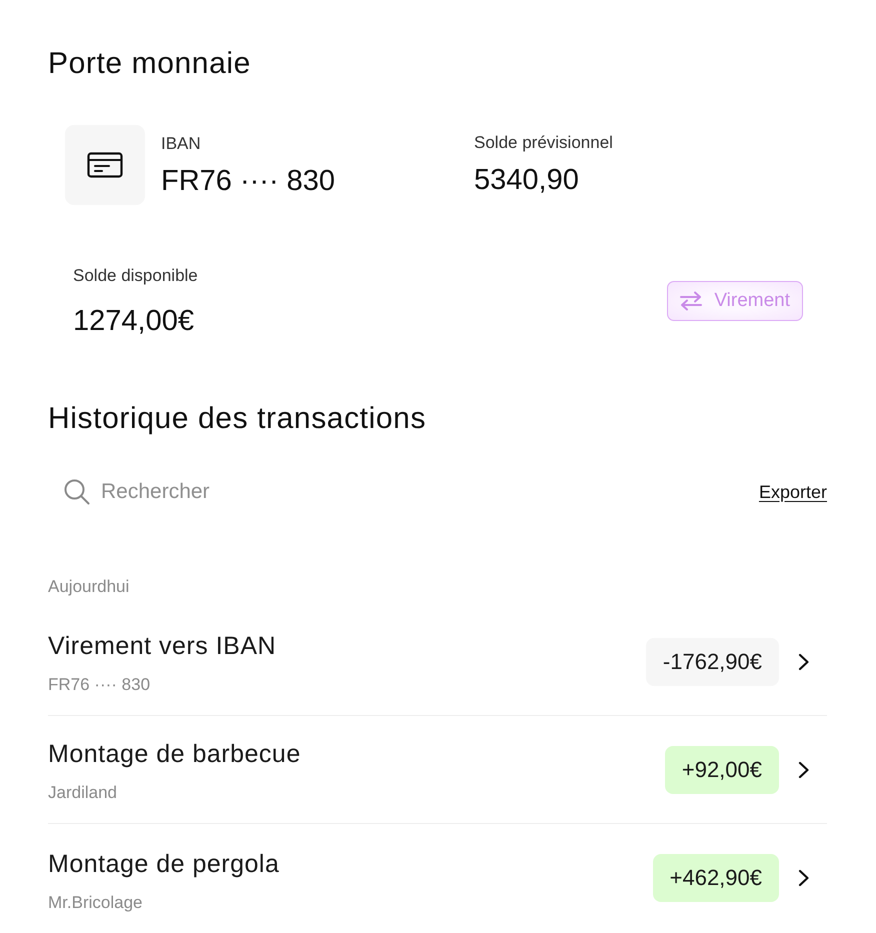  I want to click on section-title: Porte monnaie, so click(149, 64).